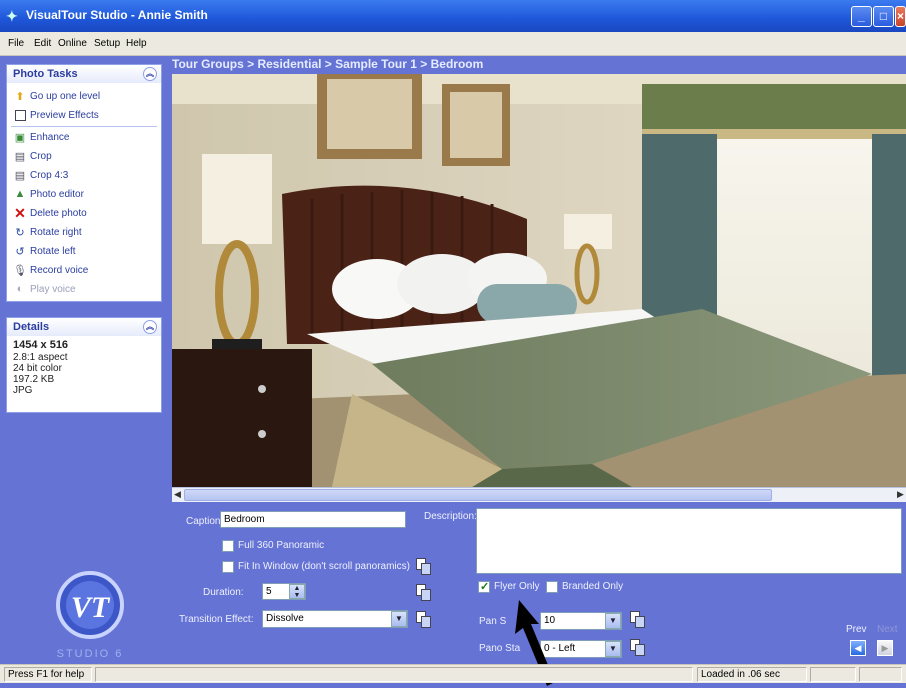 The image size is (906, 688). What do you see at coordinates (493, 621) in the screenshot?
I see `pan-speed-label: Pan S` at bounding box center [493, 621].